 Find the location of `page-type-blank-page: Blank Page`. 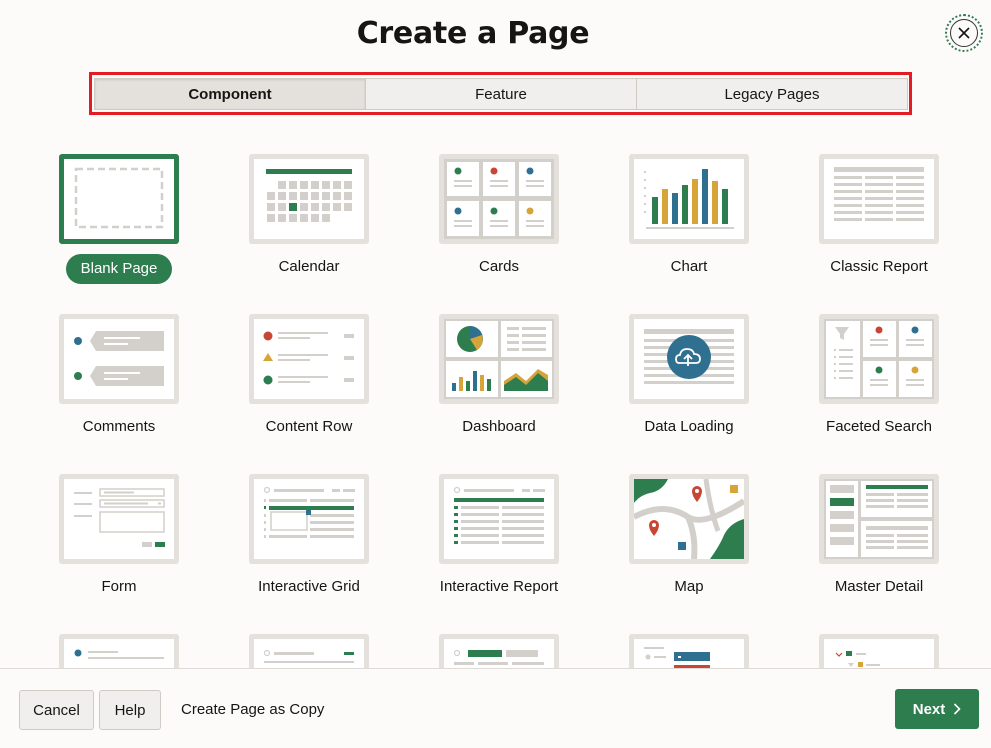

page-type-blank-page: Blank Page is located at coordinates (119, 229).